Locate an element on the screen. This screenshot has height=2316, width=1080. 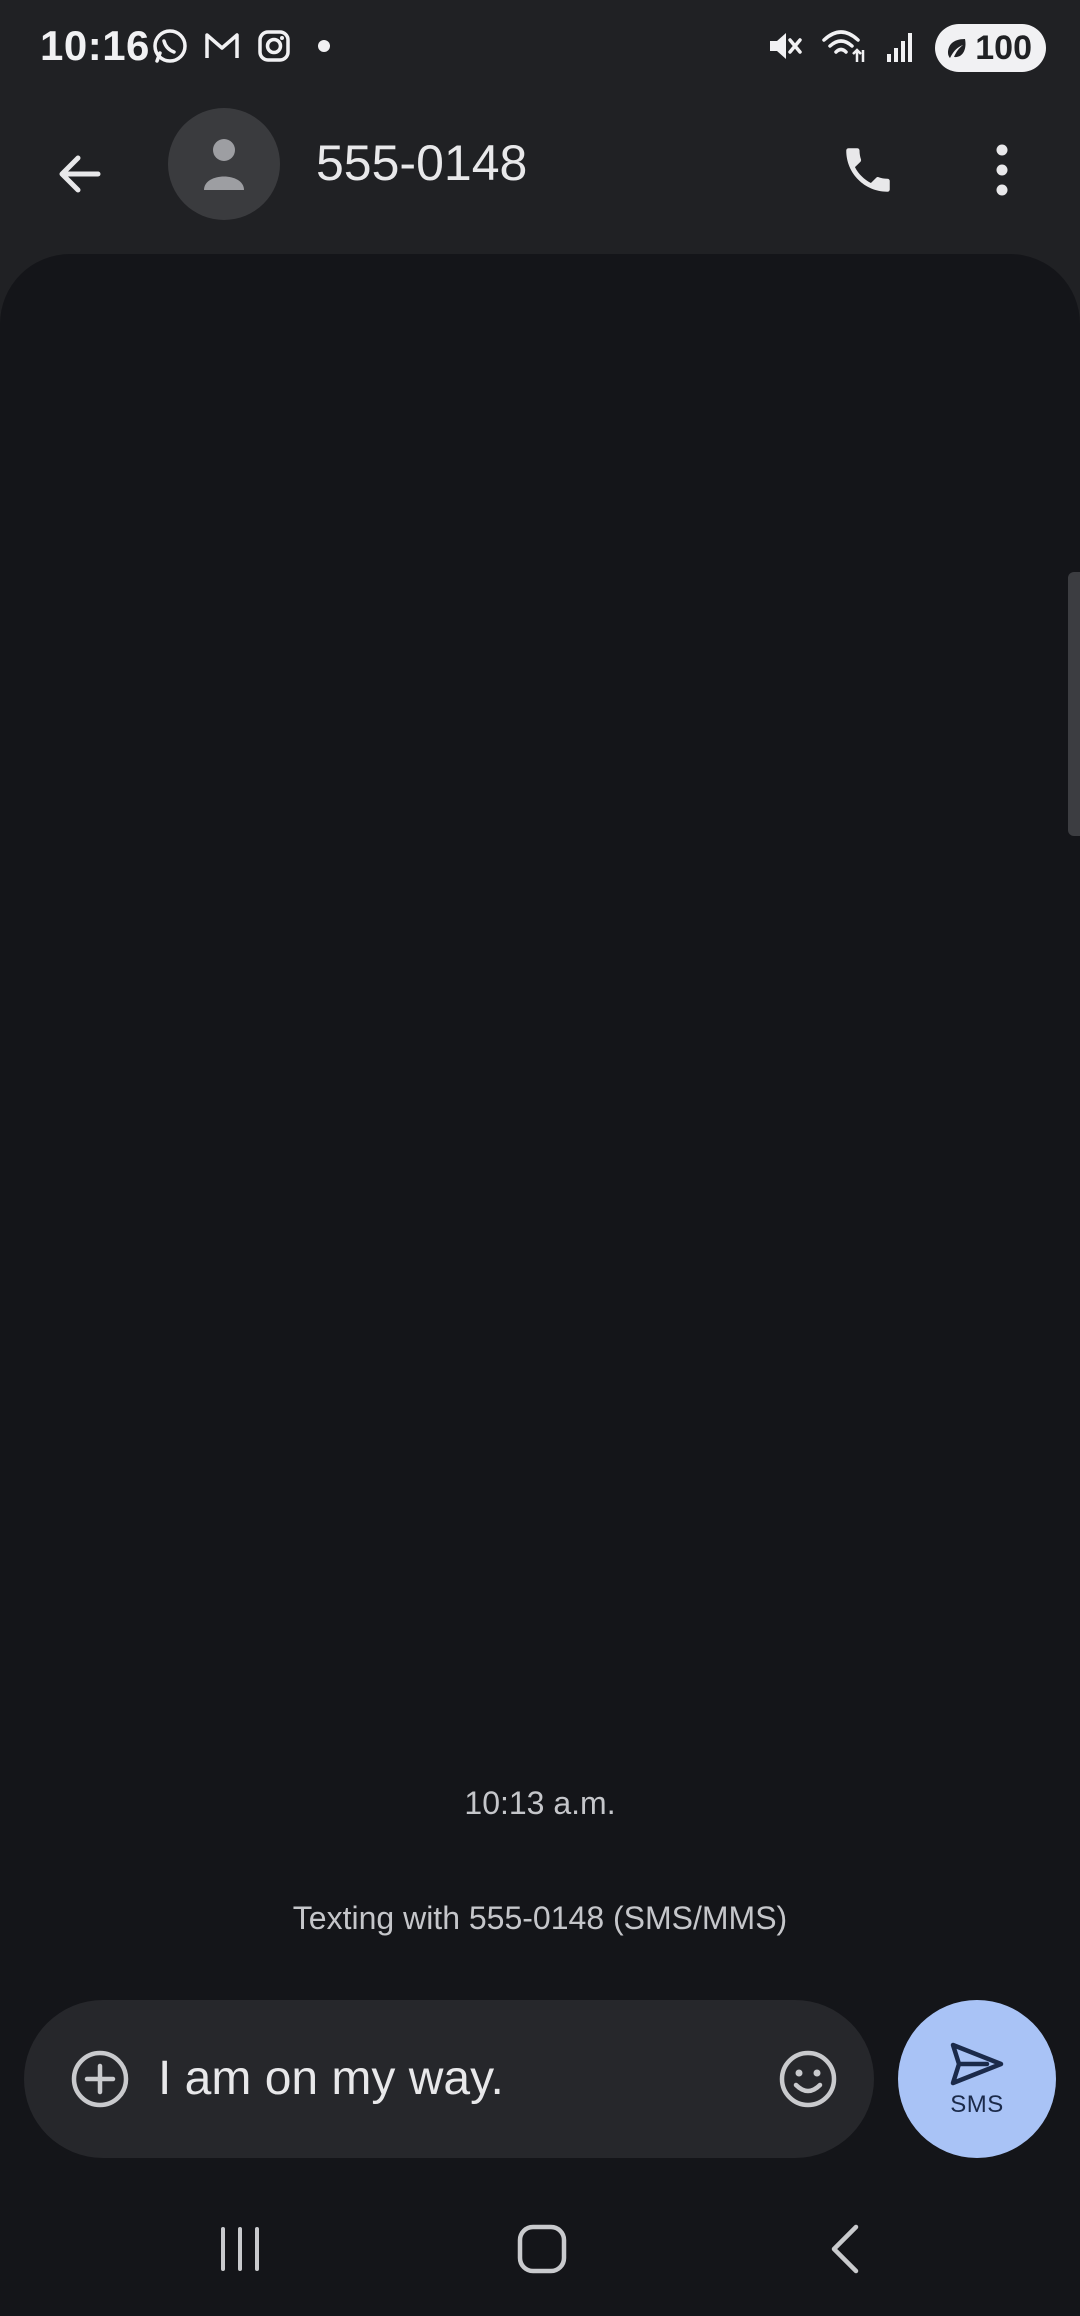
add-attachment-button is located at coordinates (100, 2079).